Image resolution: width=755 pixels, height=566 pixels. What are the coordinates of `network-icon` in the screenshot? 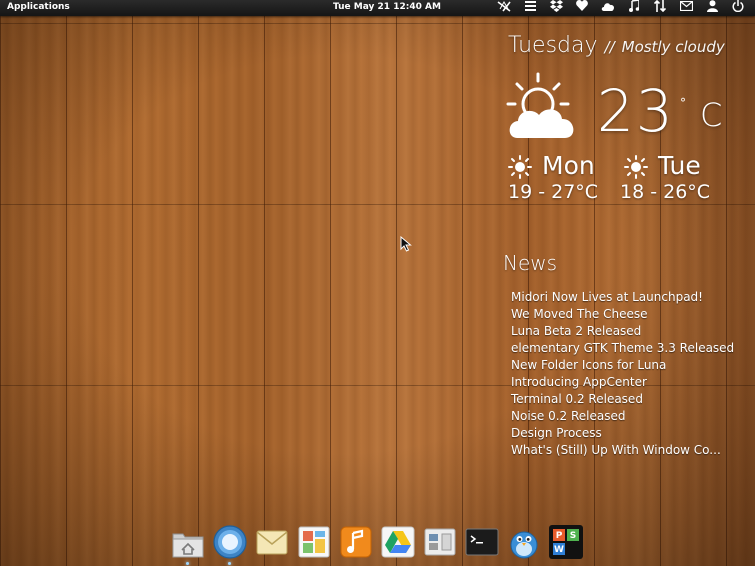 It's located at (504, 8).